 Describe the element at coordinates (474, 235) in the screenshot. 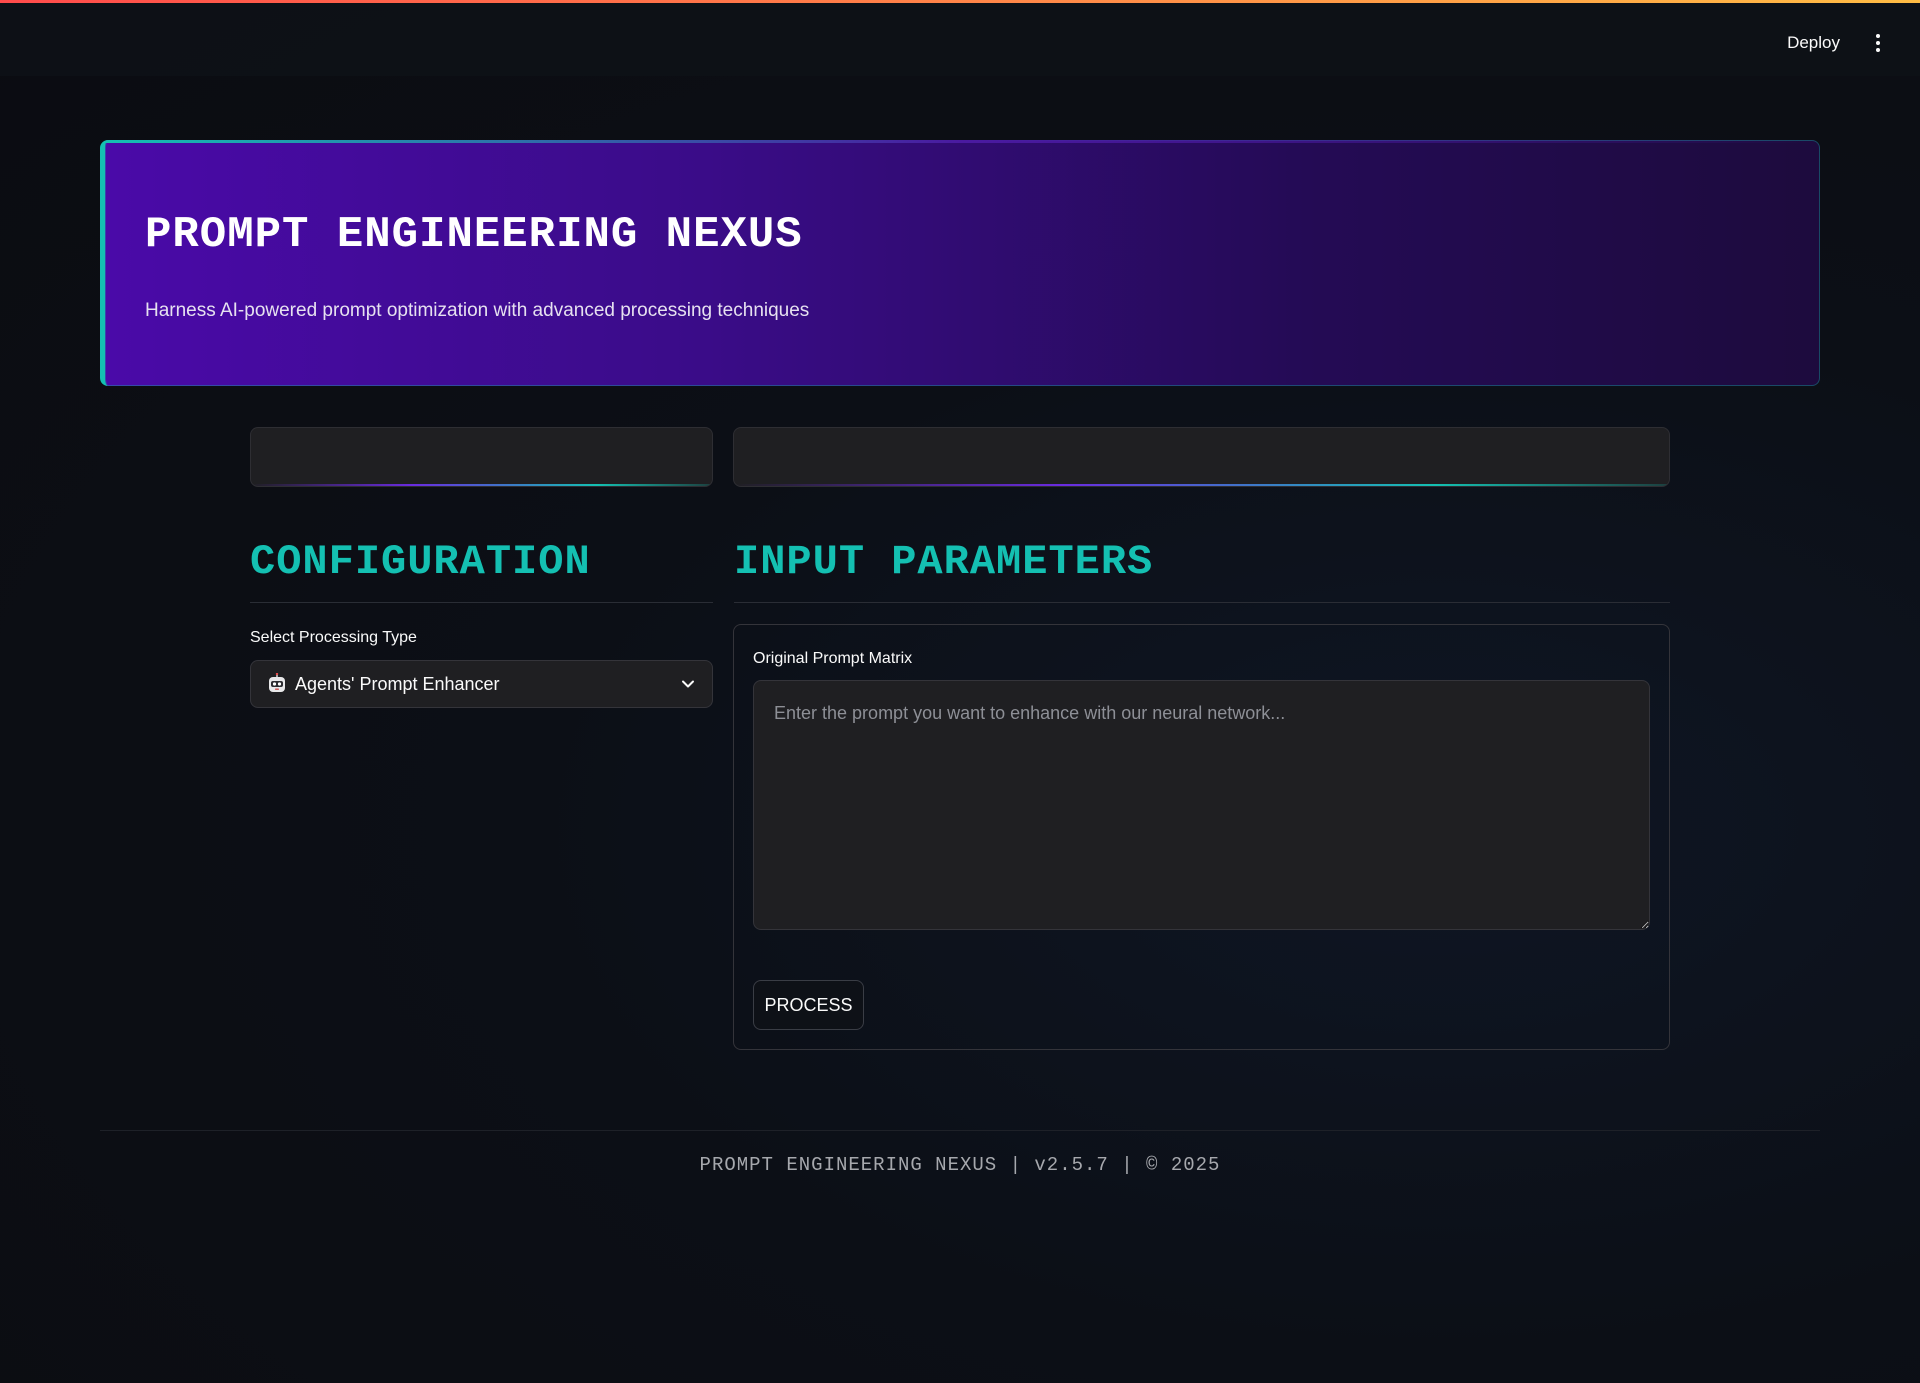

I see `page-title: PROMPT ENGINEERING NEXUS` at that location.